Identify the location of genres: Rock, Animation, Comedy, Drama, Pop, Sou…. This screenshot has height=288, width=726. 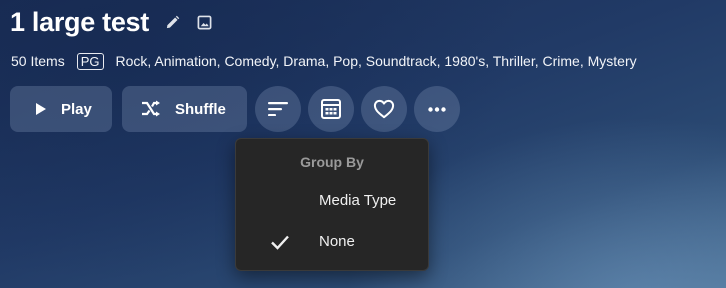
(376, 61).